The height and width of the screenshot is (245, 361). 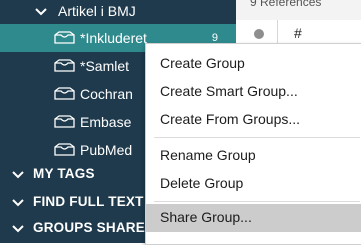 I want to click on sidebar-item-label: PubMed, so click(x=106, y=150).